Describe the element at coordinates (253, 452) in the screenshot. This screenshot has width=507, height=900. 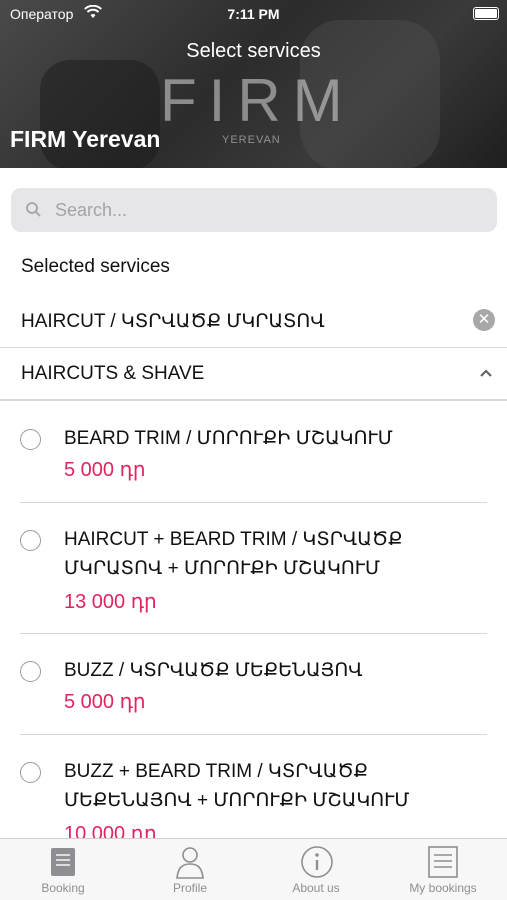
I see `service-item: BEARD TRIM / ՄՈՐՈՒՔԻ ՄՇԱԿՈՒՄ 5 000 դր` at that location.